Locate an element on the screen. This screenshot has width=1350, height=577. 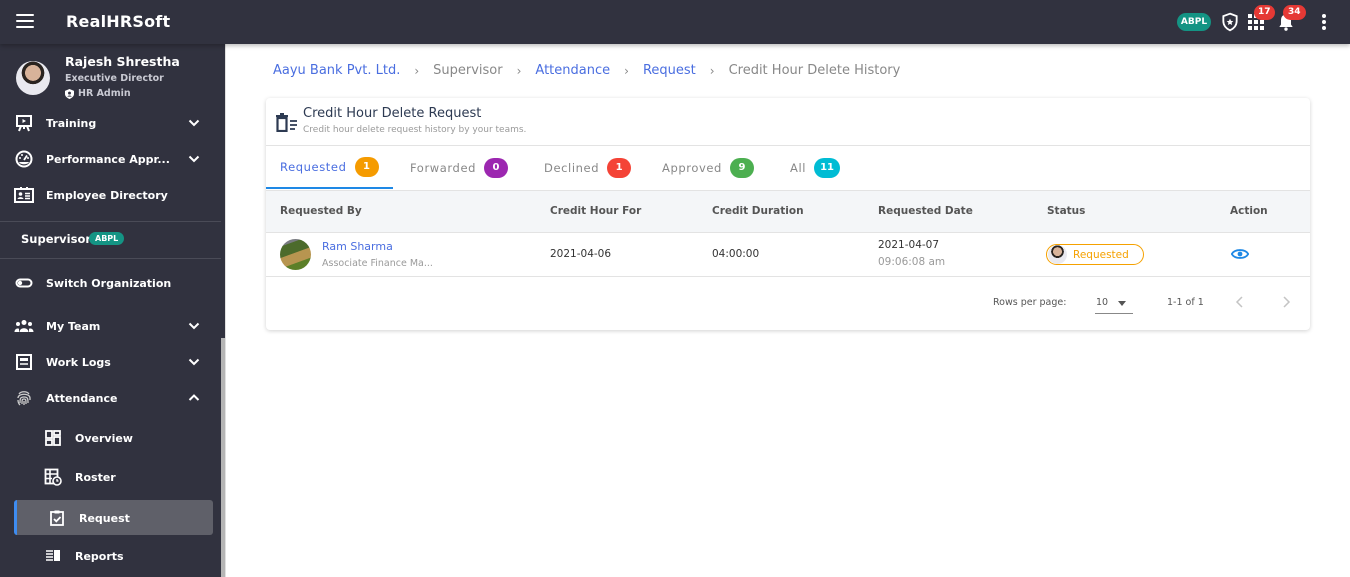
clipboard-check-icon is located at coordinates (57, 518).